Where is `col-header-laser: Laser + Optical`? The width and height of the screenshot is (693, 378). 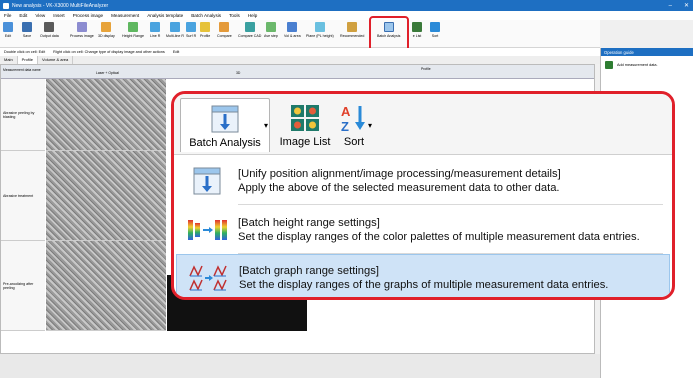
col-header-laser: Laser + Optical is located at coordinates (107, 73).